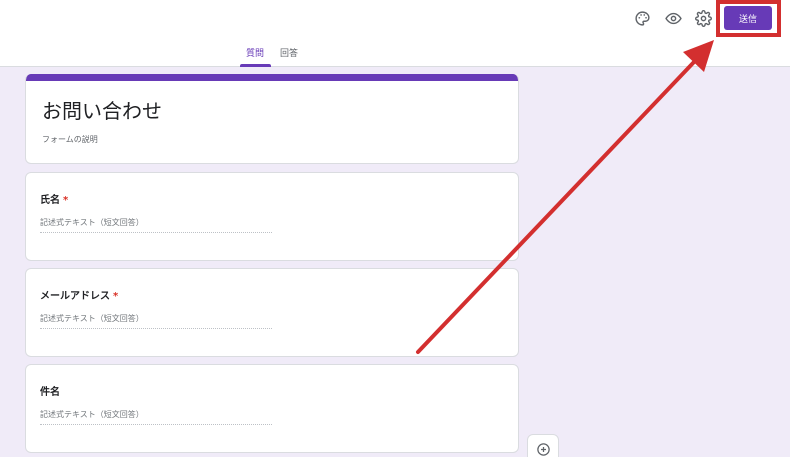 The height and width of the screenshot is (457, 790). What do you see at coordinates (289, 57) in the screenshot?
I see `tab-responses: 回答` at bounding box center [289, 57].